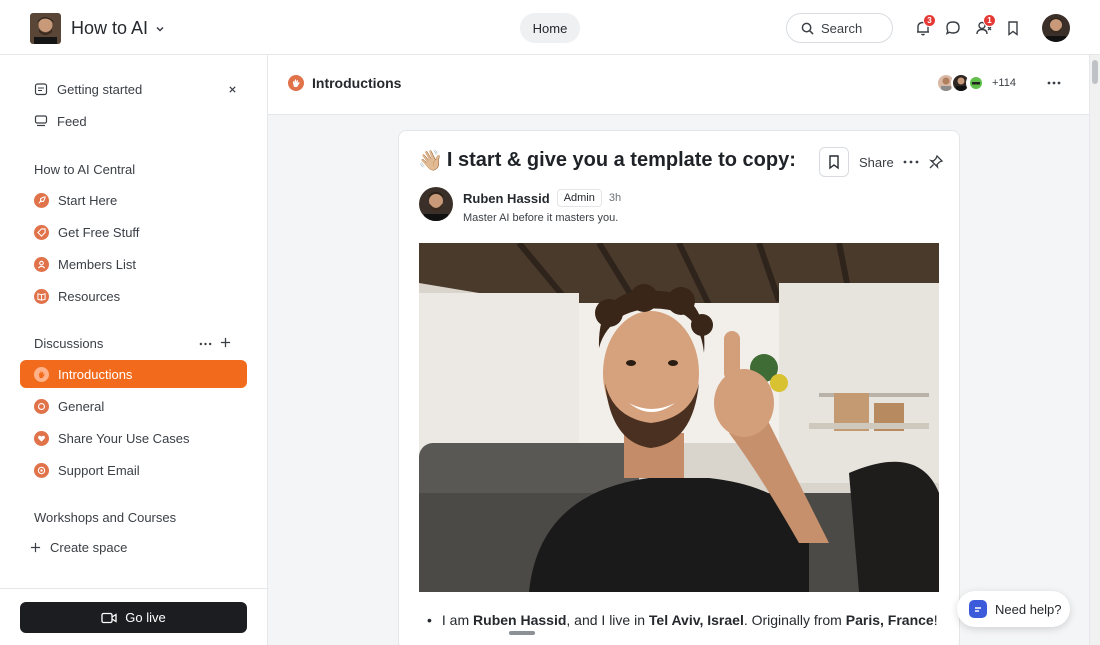 The image size is (1100, 645). What do you see at coordinates (89, 547) in the screenshot?
I see `create-space-label: Create space` at bounding box center [89, 547].